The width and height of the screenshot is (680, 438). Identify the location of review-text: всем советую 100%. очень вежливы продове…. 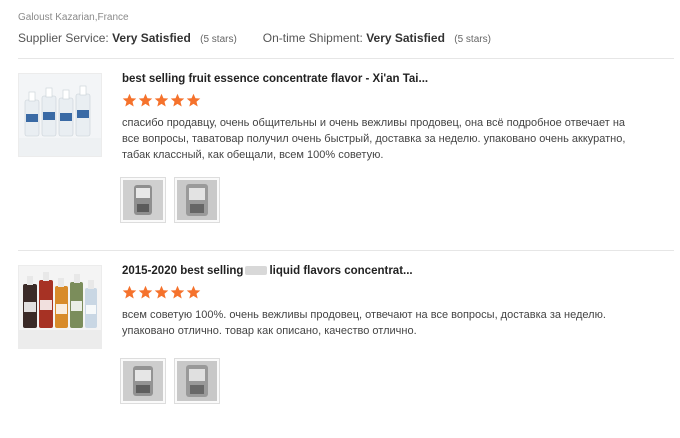
(364, 323).